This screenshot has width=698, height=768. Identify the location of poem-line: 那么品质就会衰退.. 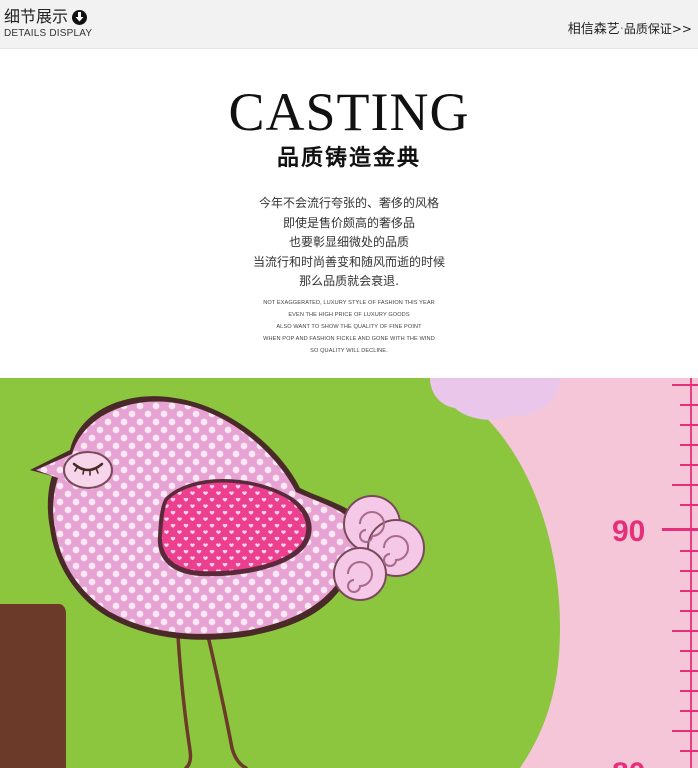
(349, 281).